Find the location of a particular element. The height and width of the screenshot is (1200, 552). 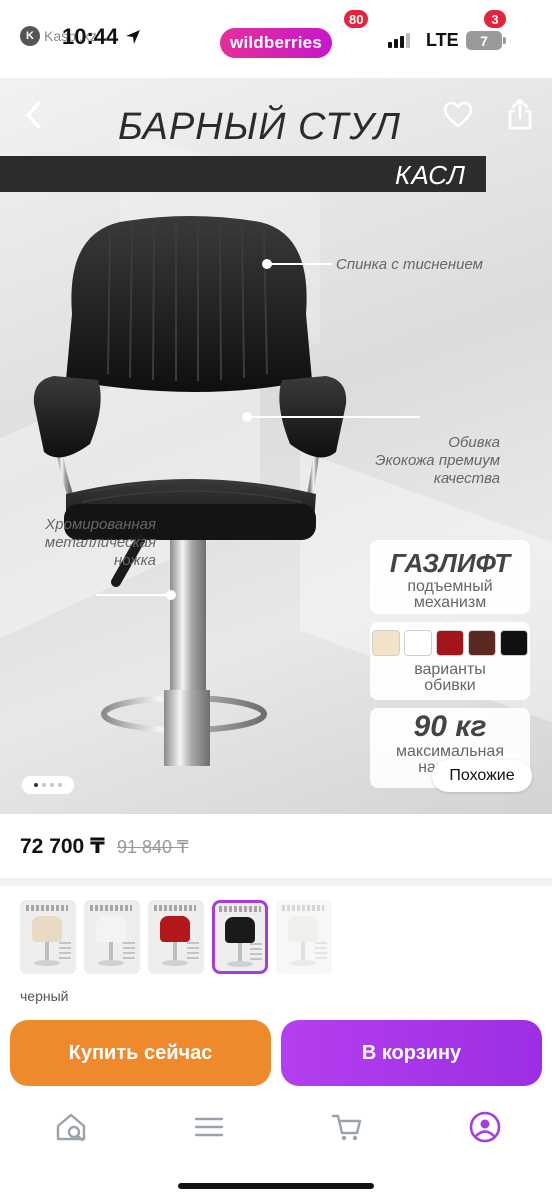

gaslift-card: ГАЗЛИФТ подъемный механизм is located at coordinates (450, 577).